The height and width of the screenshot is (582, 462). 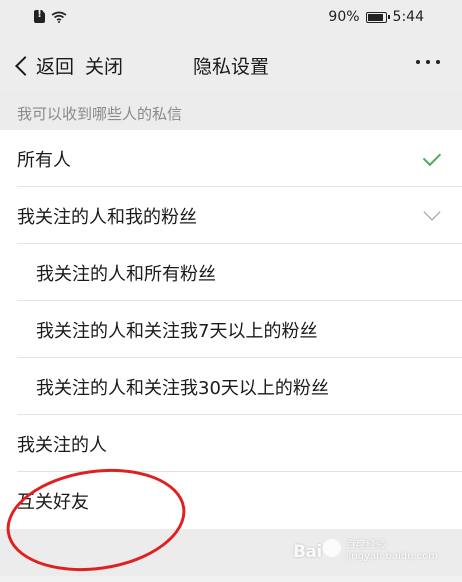 I want to click on watermark-logo: Bai, so click(x=317, y=550).